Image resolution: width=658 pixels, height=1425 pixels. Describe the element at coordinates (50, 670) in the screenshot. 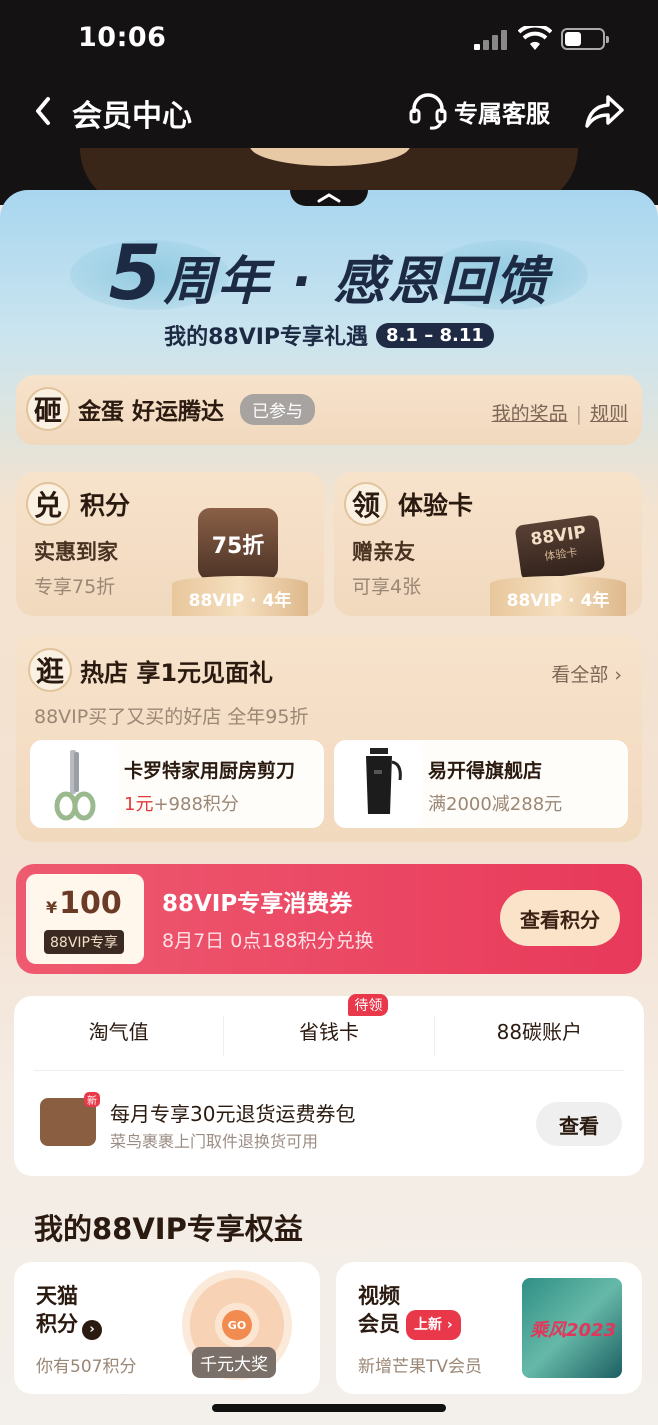

I see `shops-badge: 逛` at that location.